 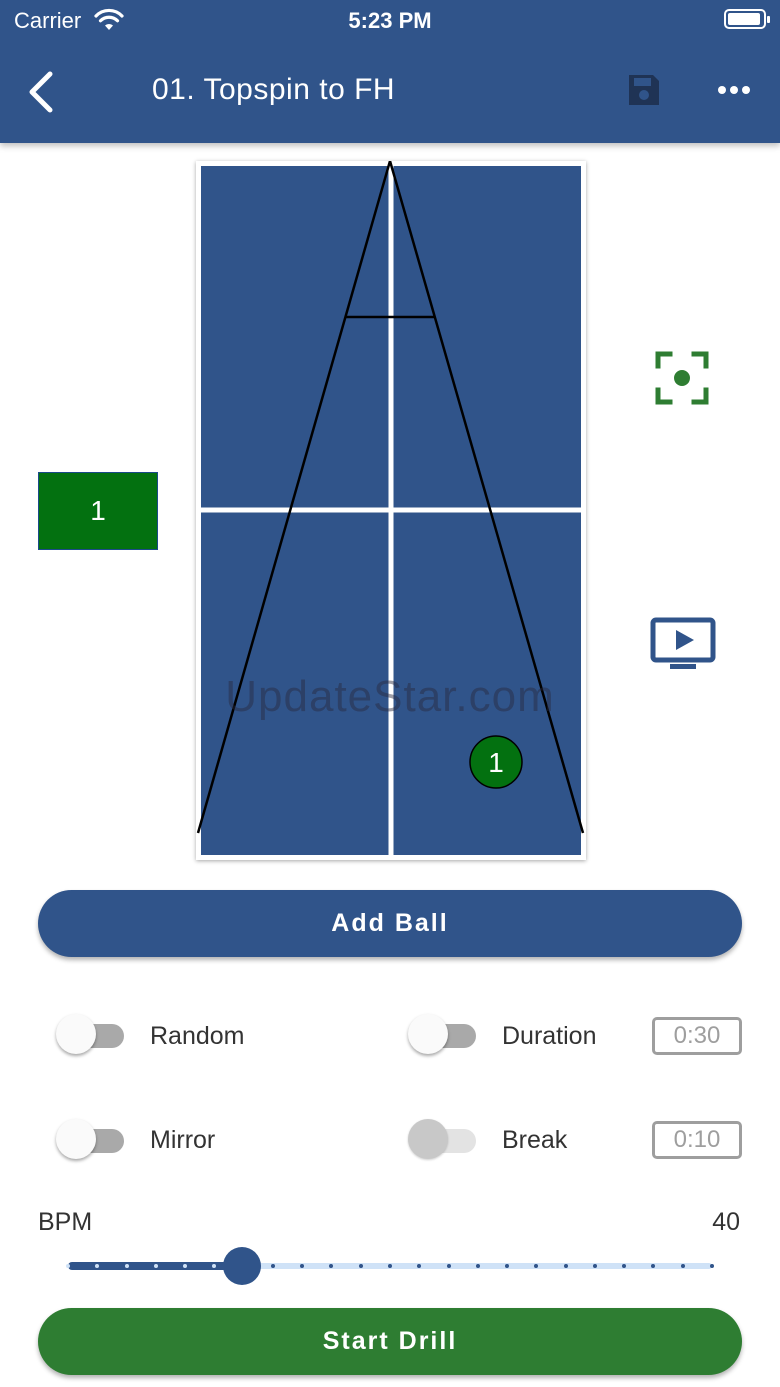 I want to click on break-value-field: 0:10, so click(x=697, y=1140).